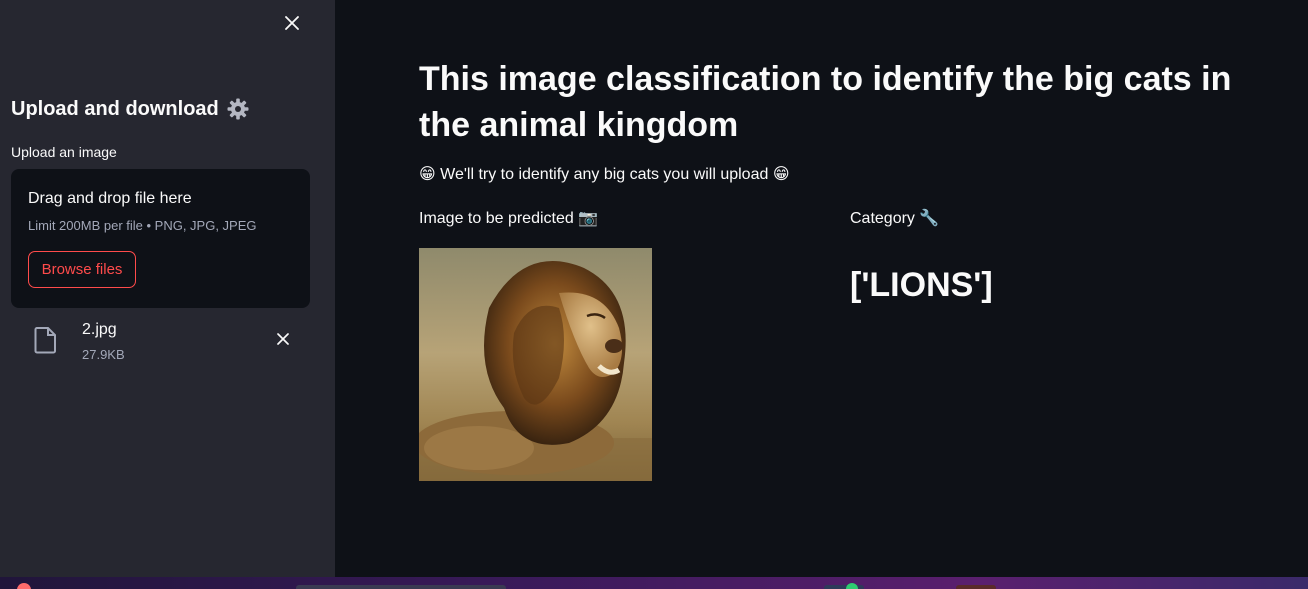 The height and width of the screenshot is (589, 1308). I want to click on os-taskbar, so click(654, 583).